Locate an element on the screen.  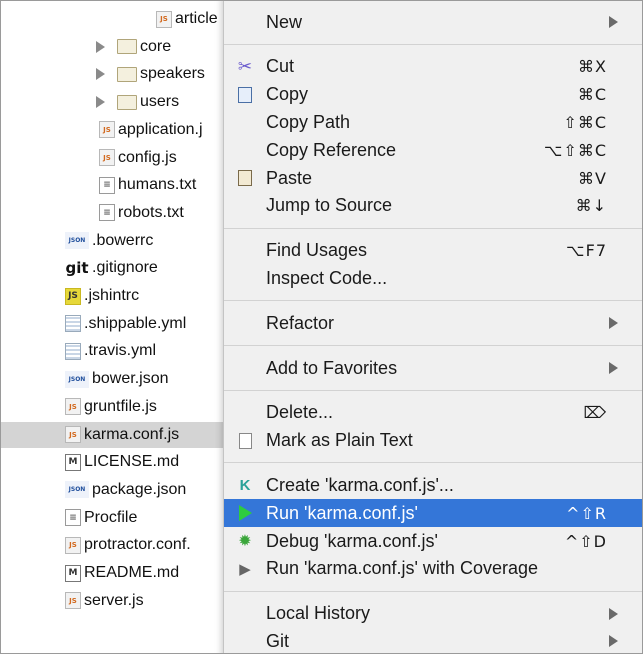
tree-item-label: package.json is located at coordinates (139, 489).